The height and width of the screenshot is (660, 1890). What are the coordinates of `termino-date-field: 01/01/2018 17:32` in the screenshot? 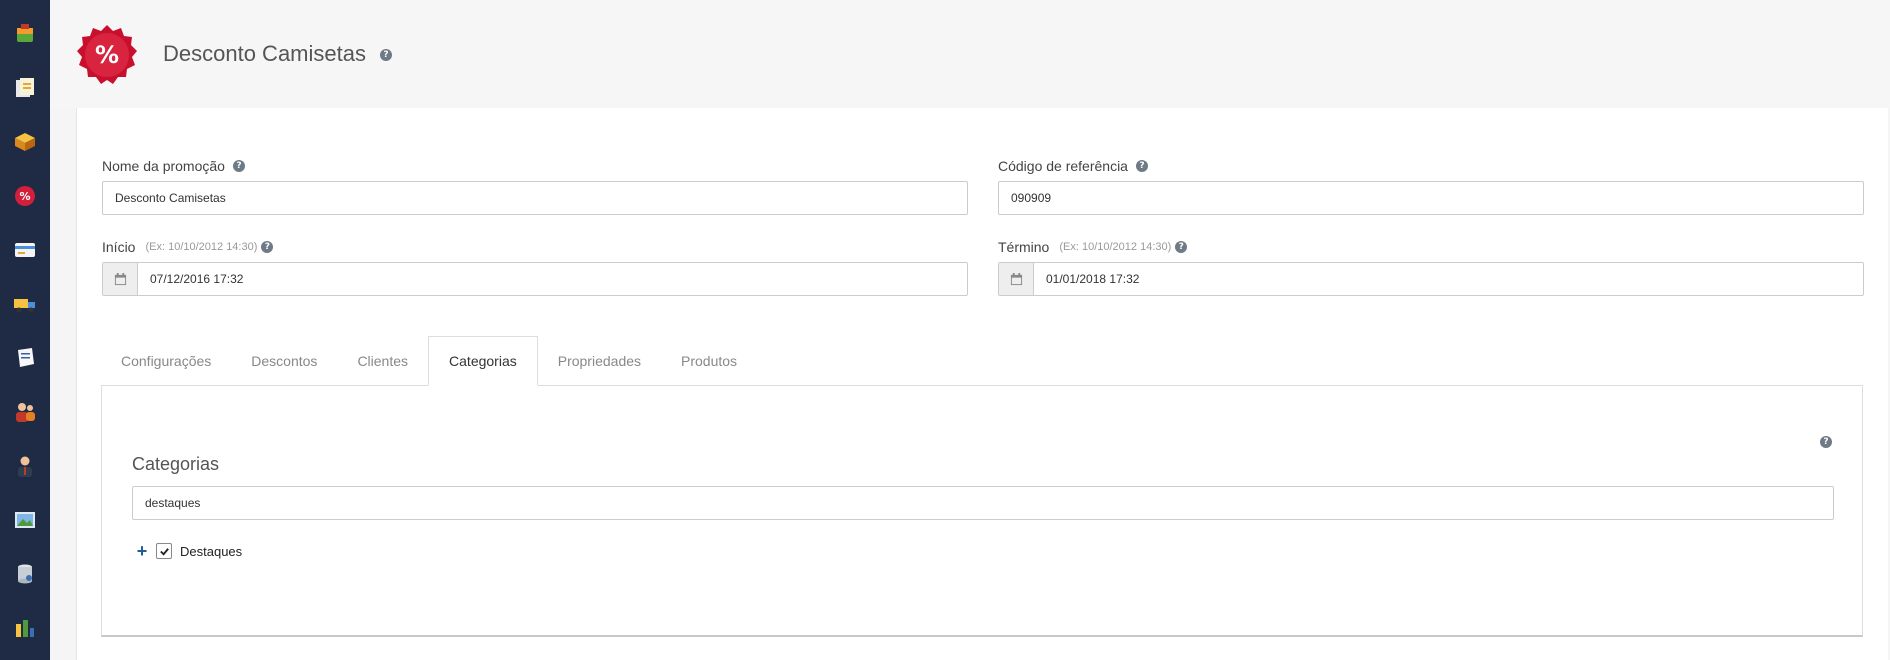 It's located at (1431, 279).